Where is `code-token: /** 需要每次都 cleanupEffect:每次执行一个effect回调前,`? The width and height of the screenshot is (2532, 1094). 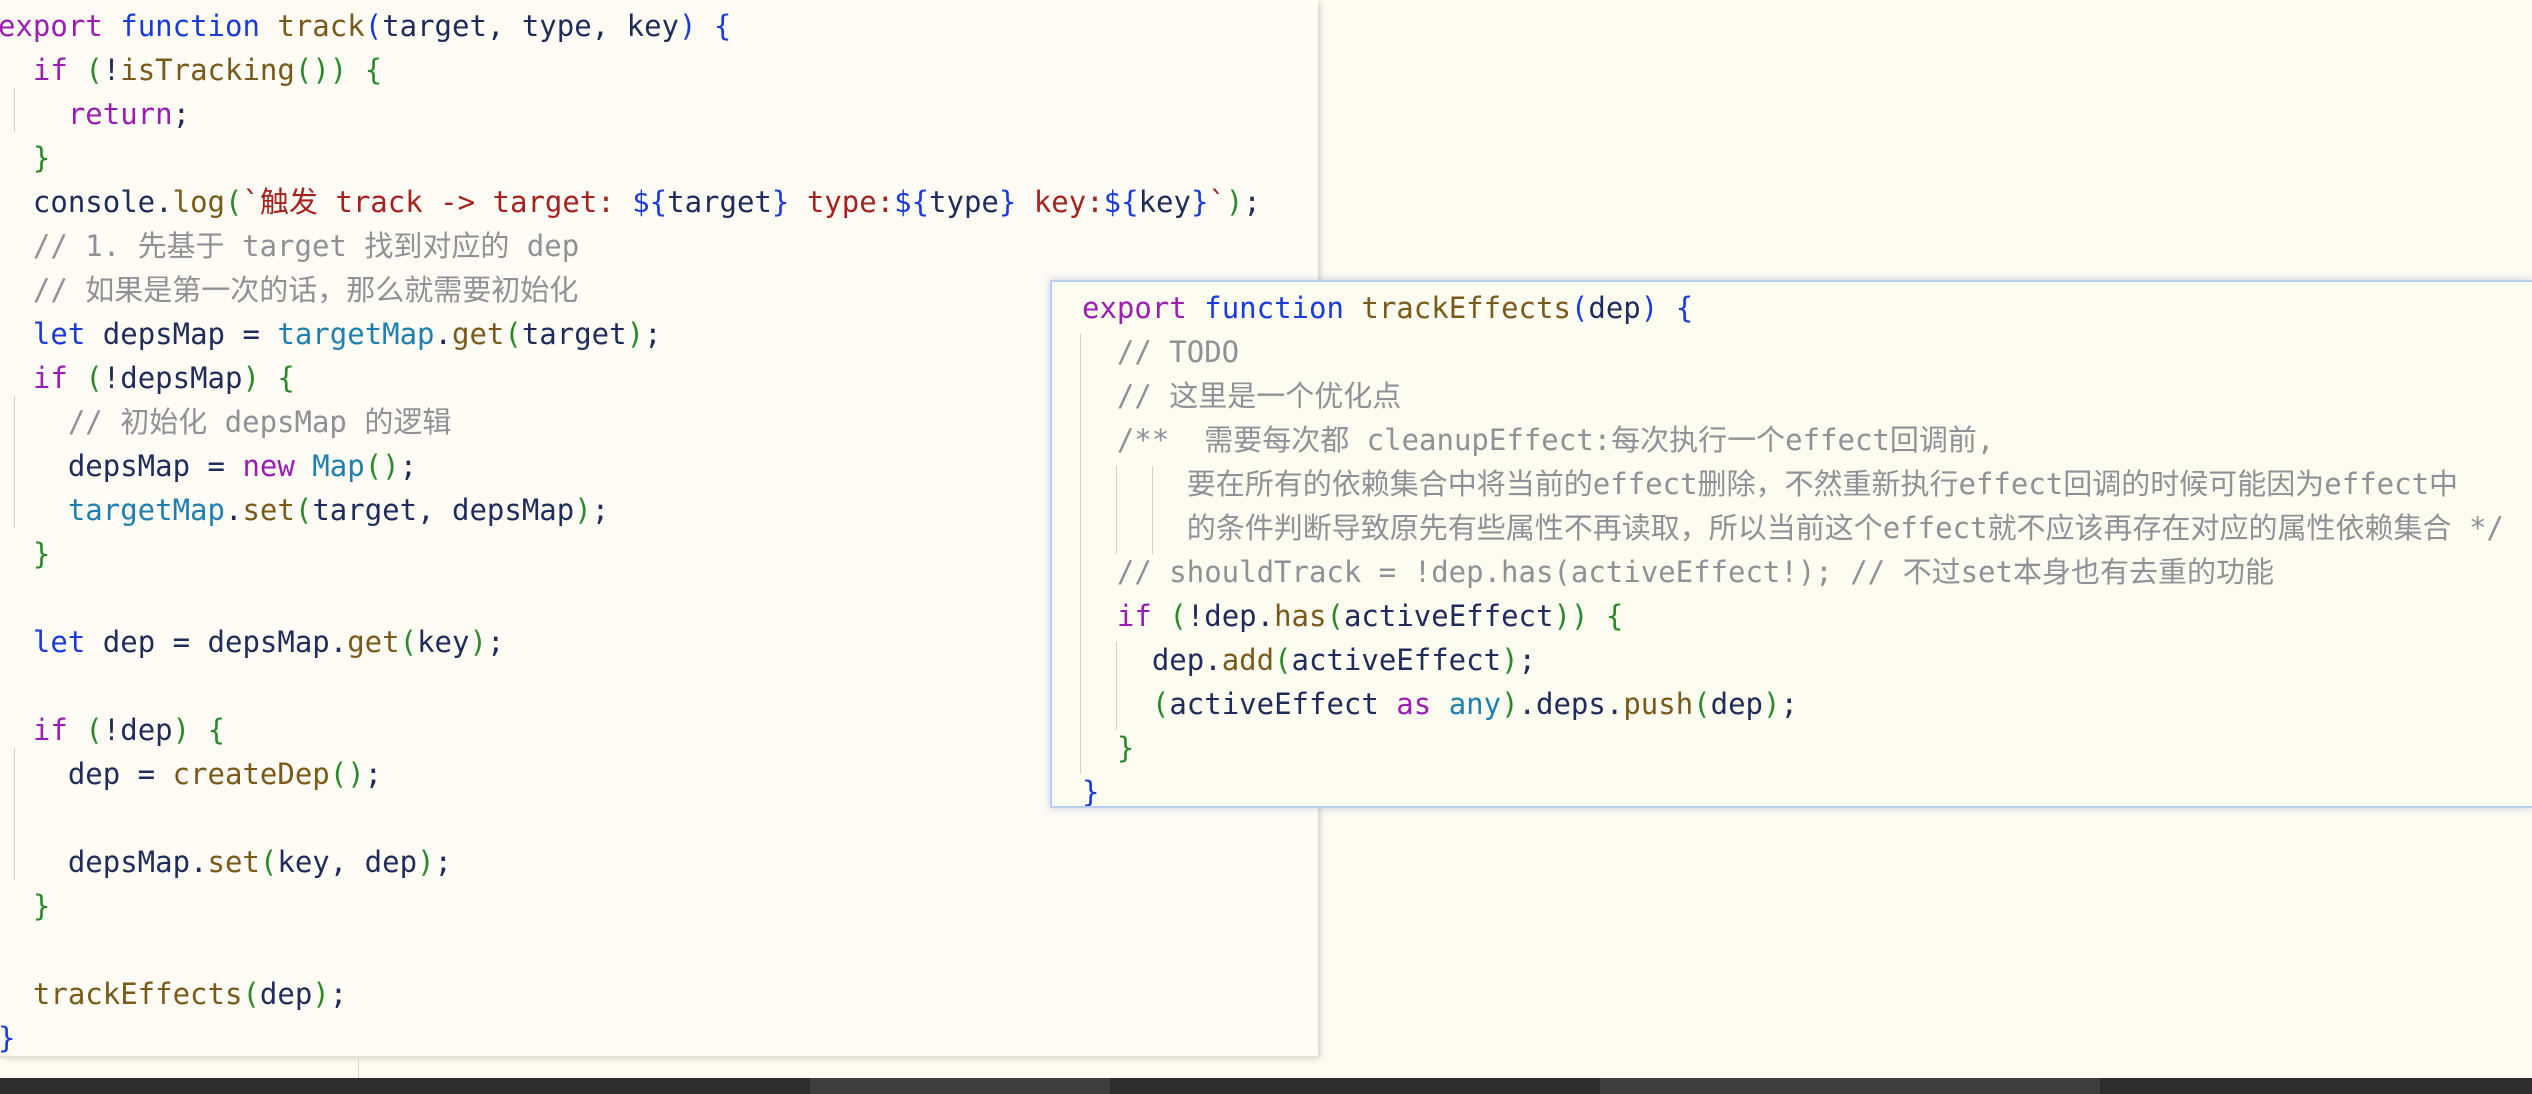
code-token: /** 需要每次都 cleanupEffect:每次执行一个effect回调前, is located at coordinates (1538, 440).